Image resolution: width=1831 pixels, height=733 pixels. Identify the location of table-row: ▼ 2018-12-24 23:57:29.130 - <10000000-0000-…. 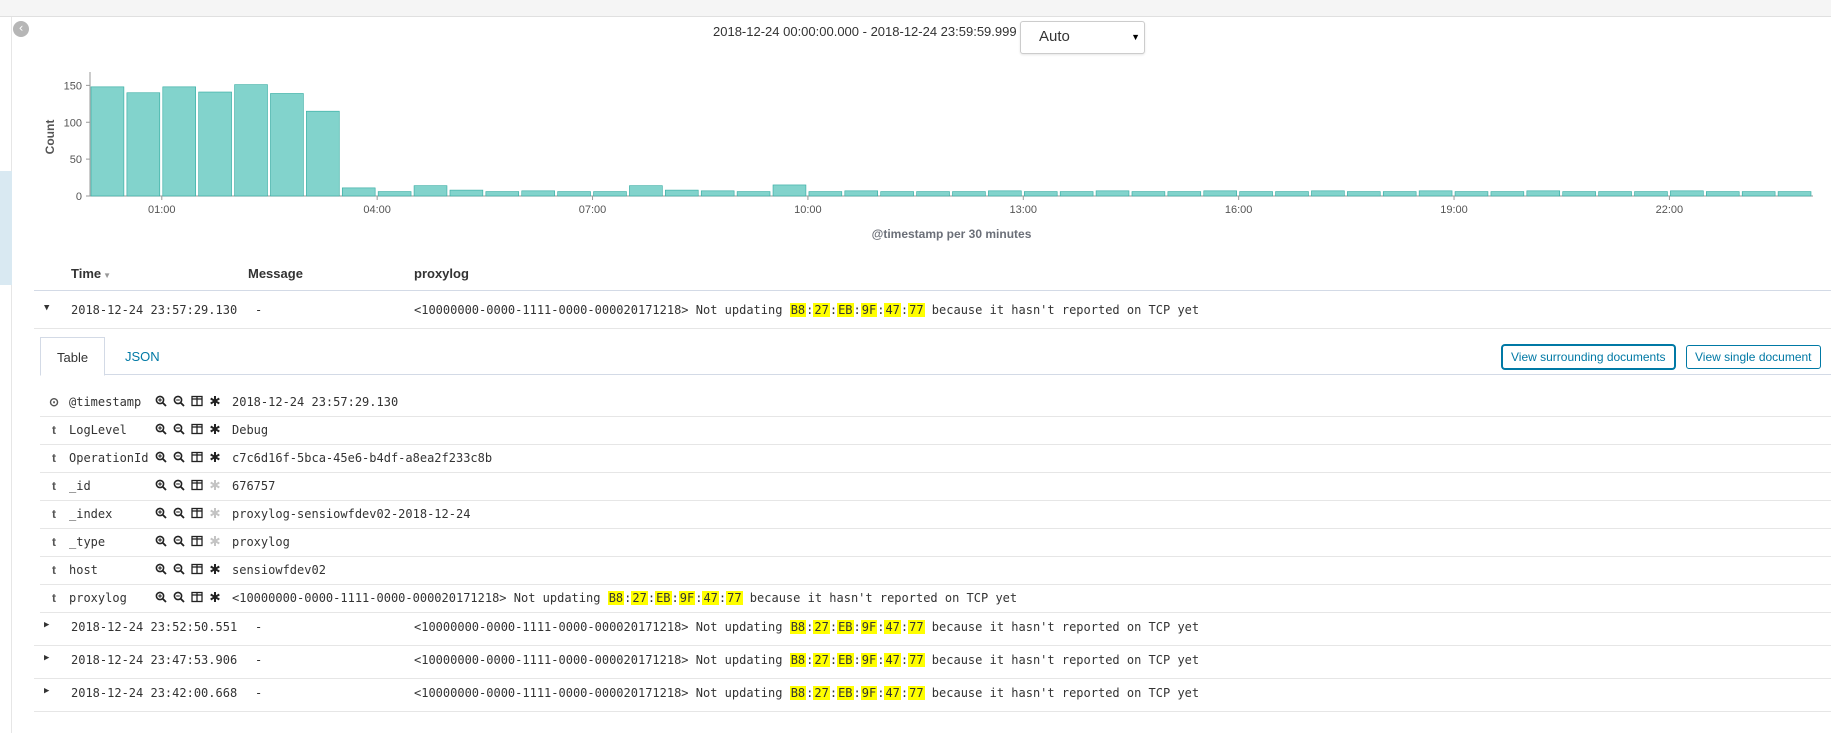
(932, 310).